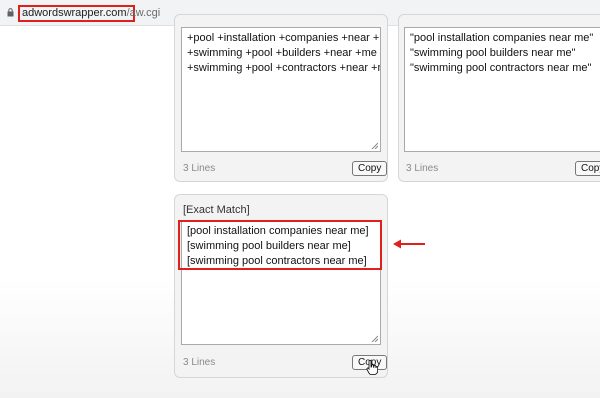 Image resolution: width=600 pixels, height=398 pixels. I want to click on keyword-line: "swimming pool contractors near me", so click(501, 68).